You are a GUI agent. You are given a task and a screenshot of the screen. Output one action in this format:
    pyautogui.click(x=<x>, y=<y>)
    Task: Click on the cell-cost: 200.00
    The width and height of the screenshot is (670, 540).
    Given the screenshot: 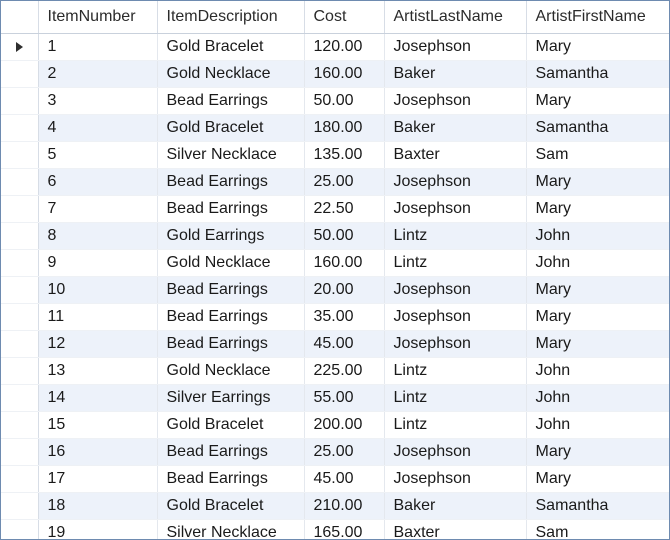 What is the action you would take?
    pyautogui.click(x=344, y=425)
    